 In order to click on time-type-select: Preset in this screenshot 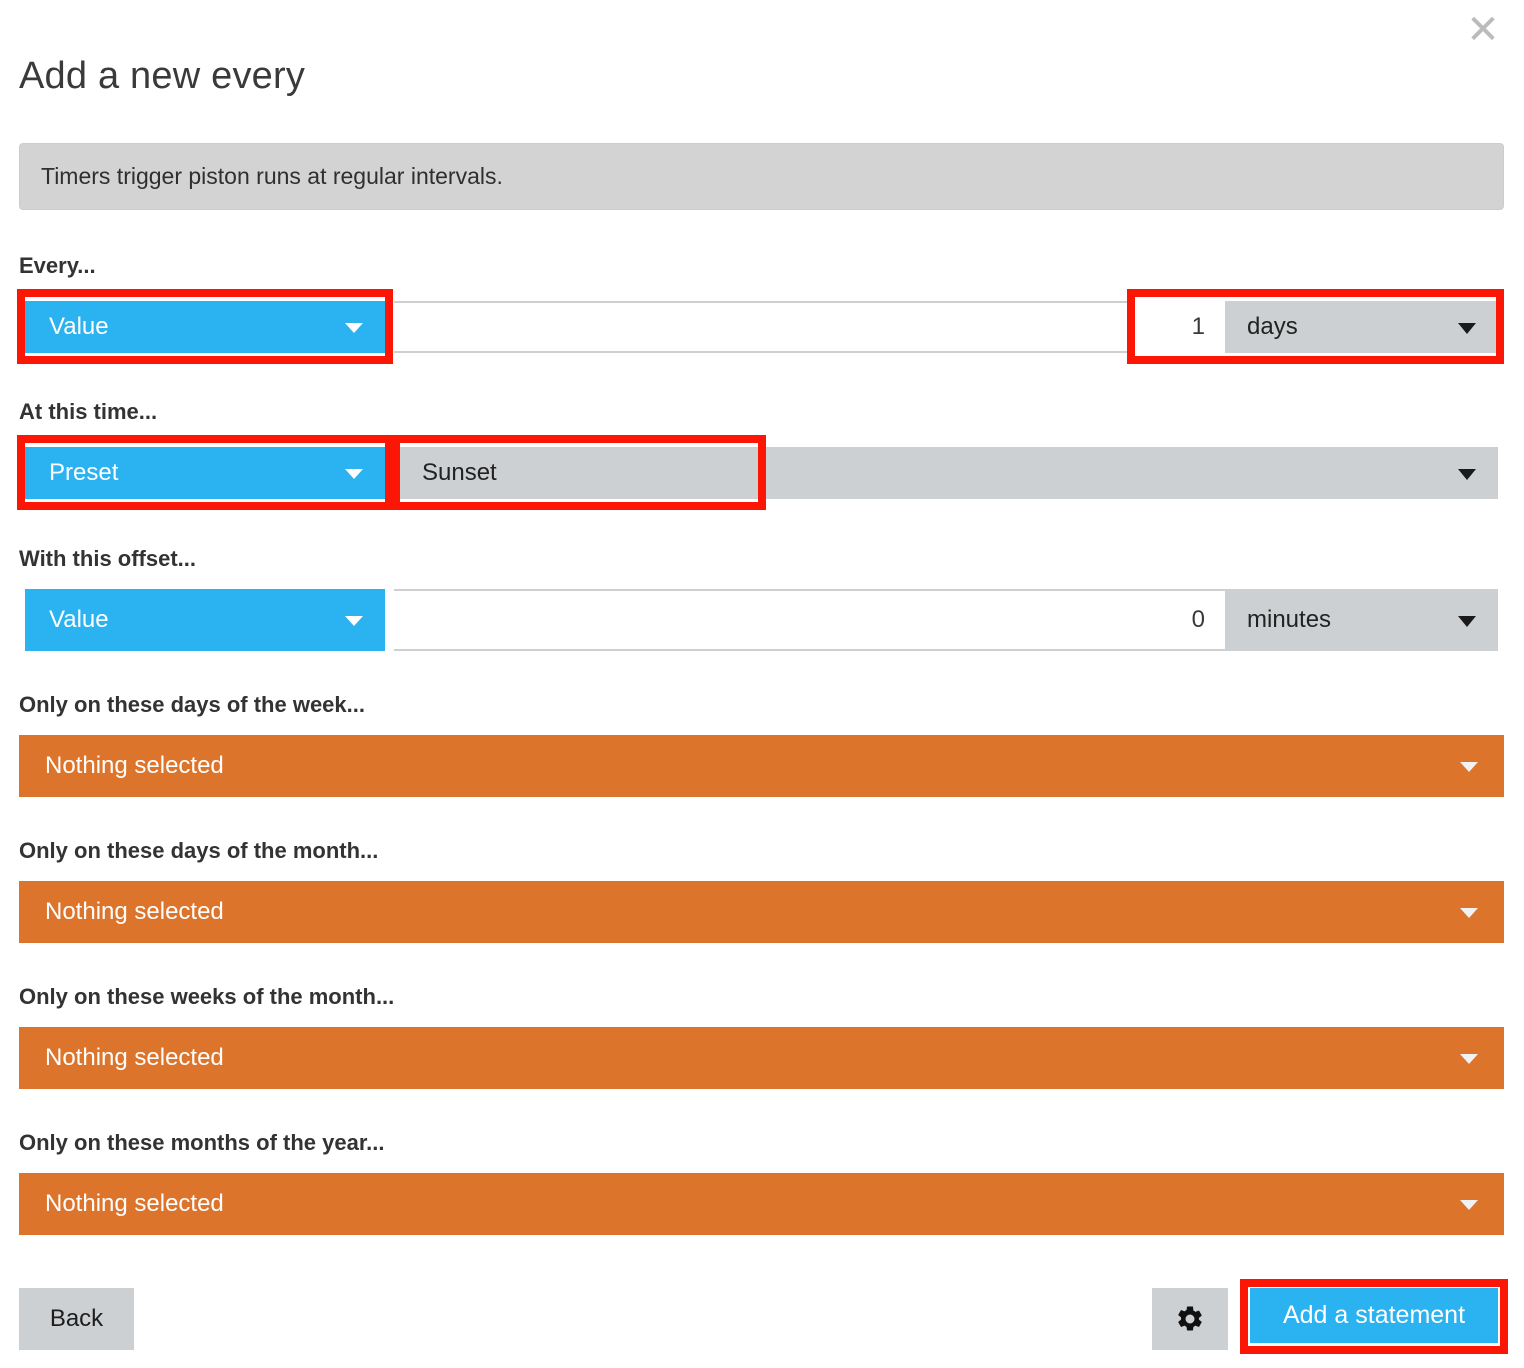, I will do `click(205, 473)`.